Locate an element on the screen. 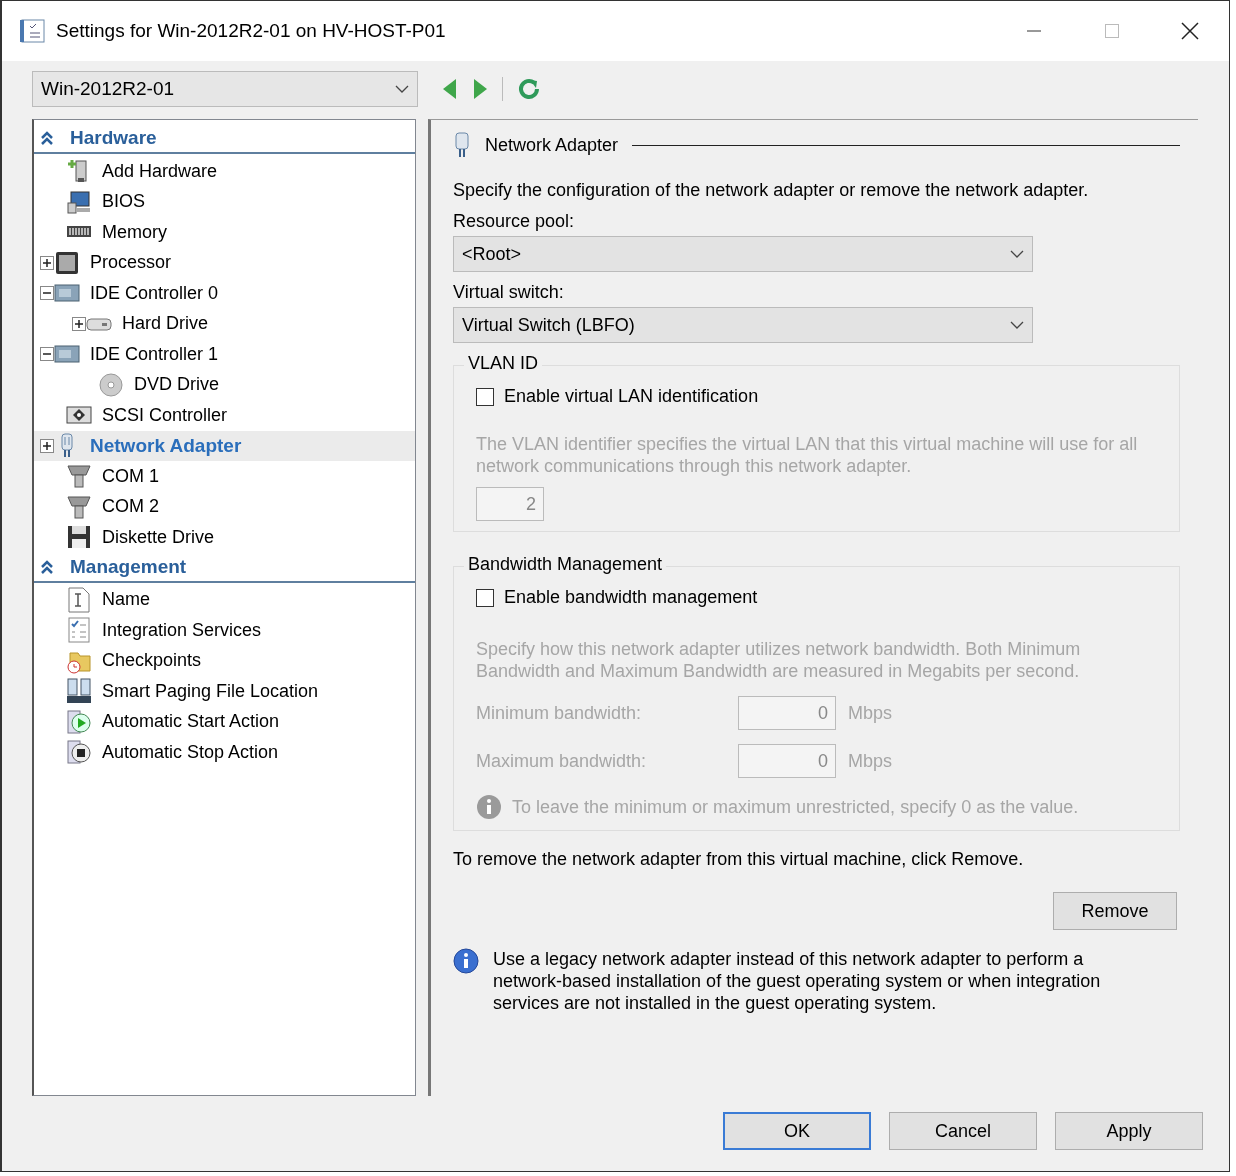 The height and width of the screenshot is (1176, 1236). field-label: Resource pool: is located at coordinates (514, 221).